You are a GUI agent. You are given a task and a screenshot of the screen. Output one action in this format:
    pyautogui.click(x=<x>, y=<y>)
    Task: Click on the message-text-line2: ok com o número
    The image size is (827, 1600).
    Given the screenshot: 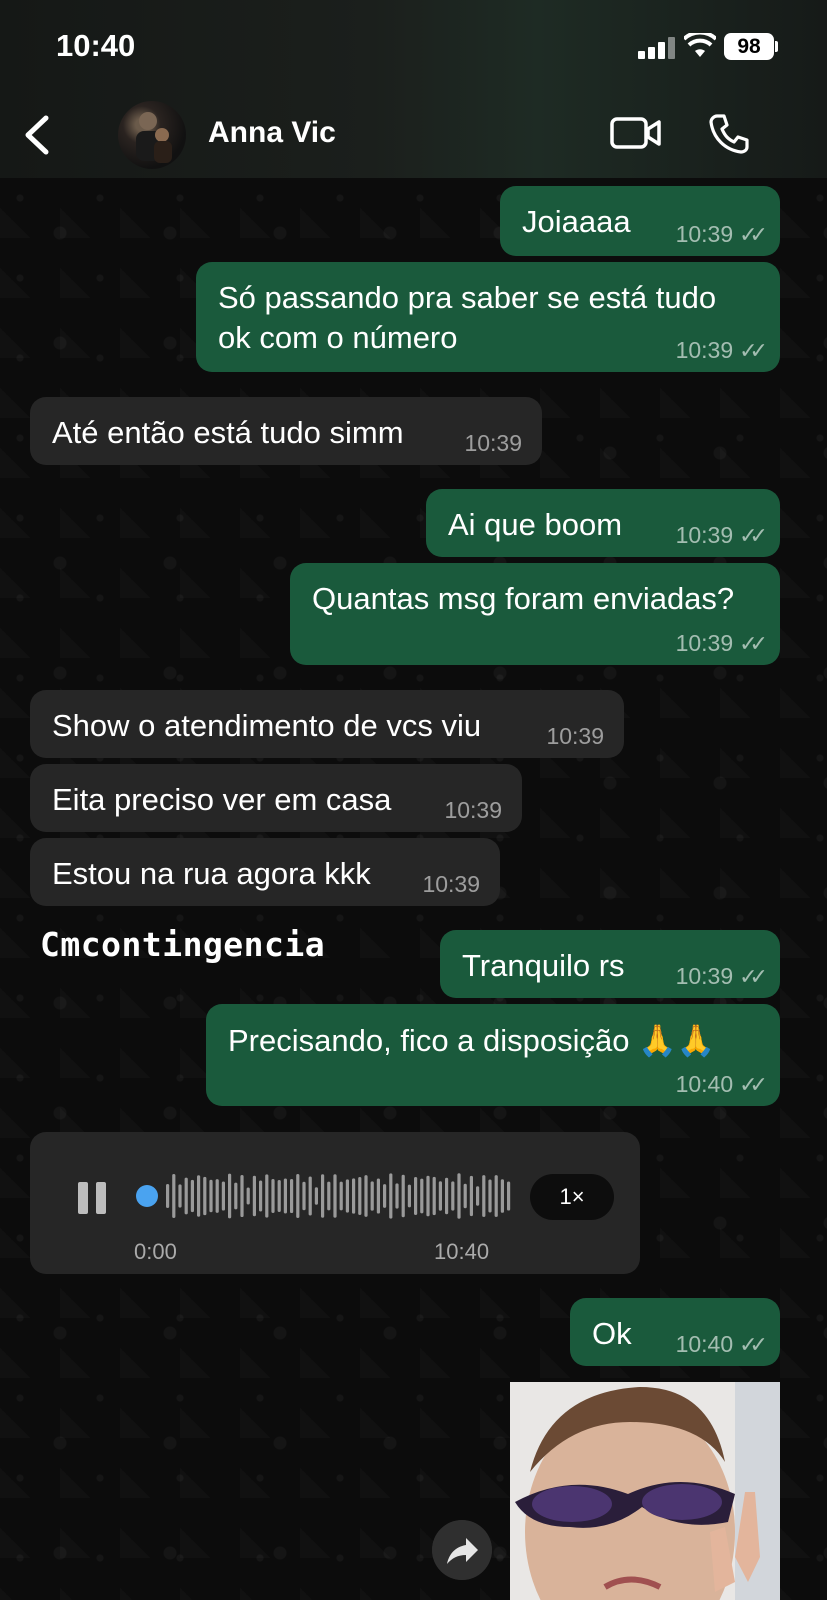 What is the action you would take?
    pyautogui.click(x=338, y=337)
    